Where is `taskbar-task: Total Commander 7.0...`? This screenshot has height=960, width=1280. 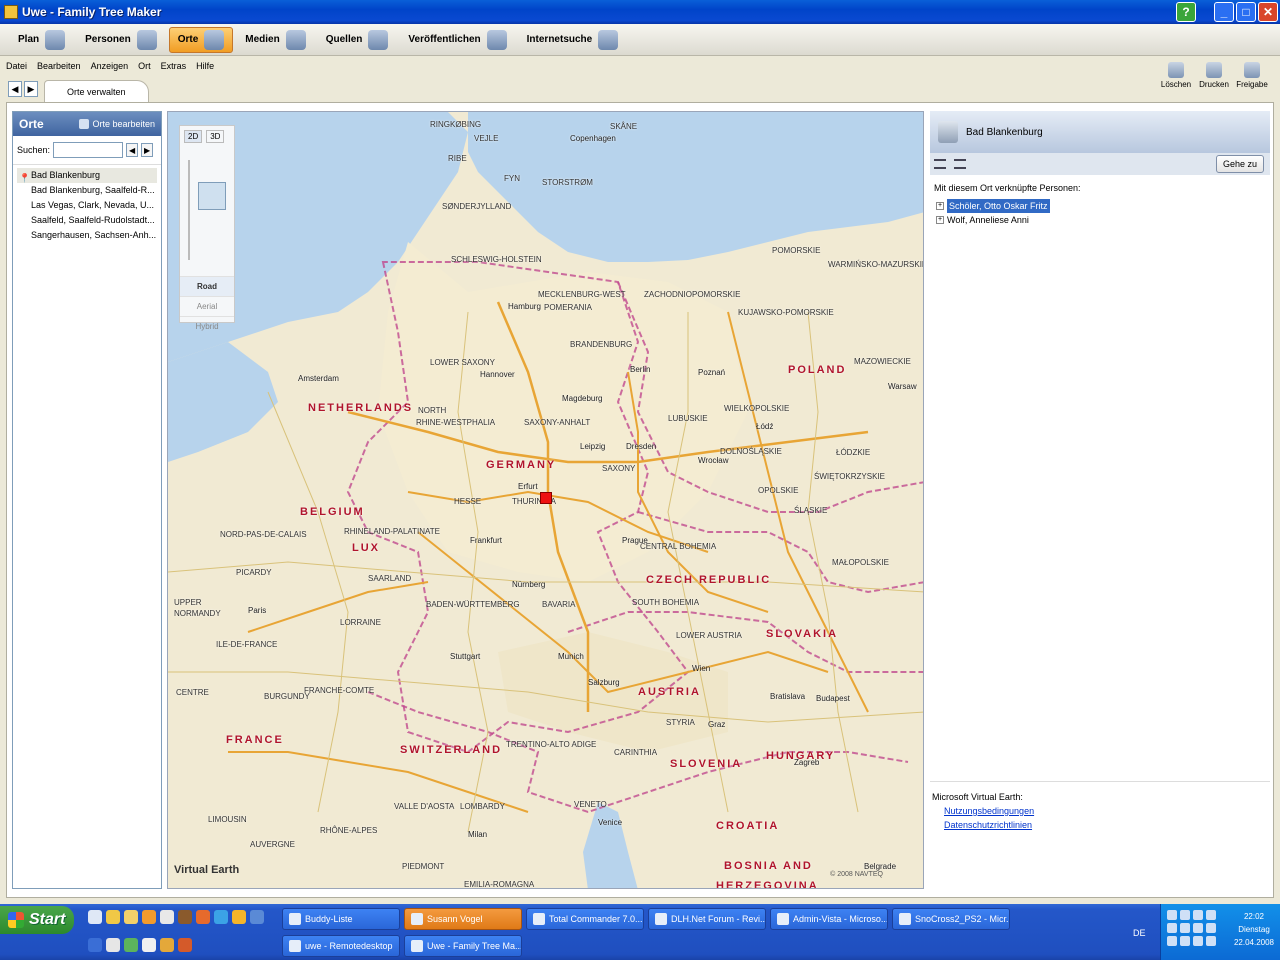
taskbar-task: Total Commander 7.0... is located at coordinates (585, 919).